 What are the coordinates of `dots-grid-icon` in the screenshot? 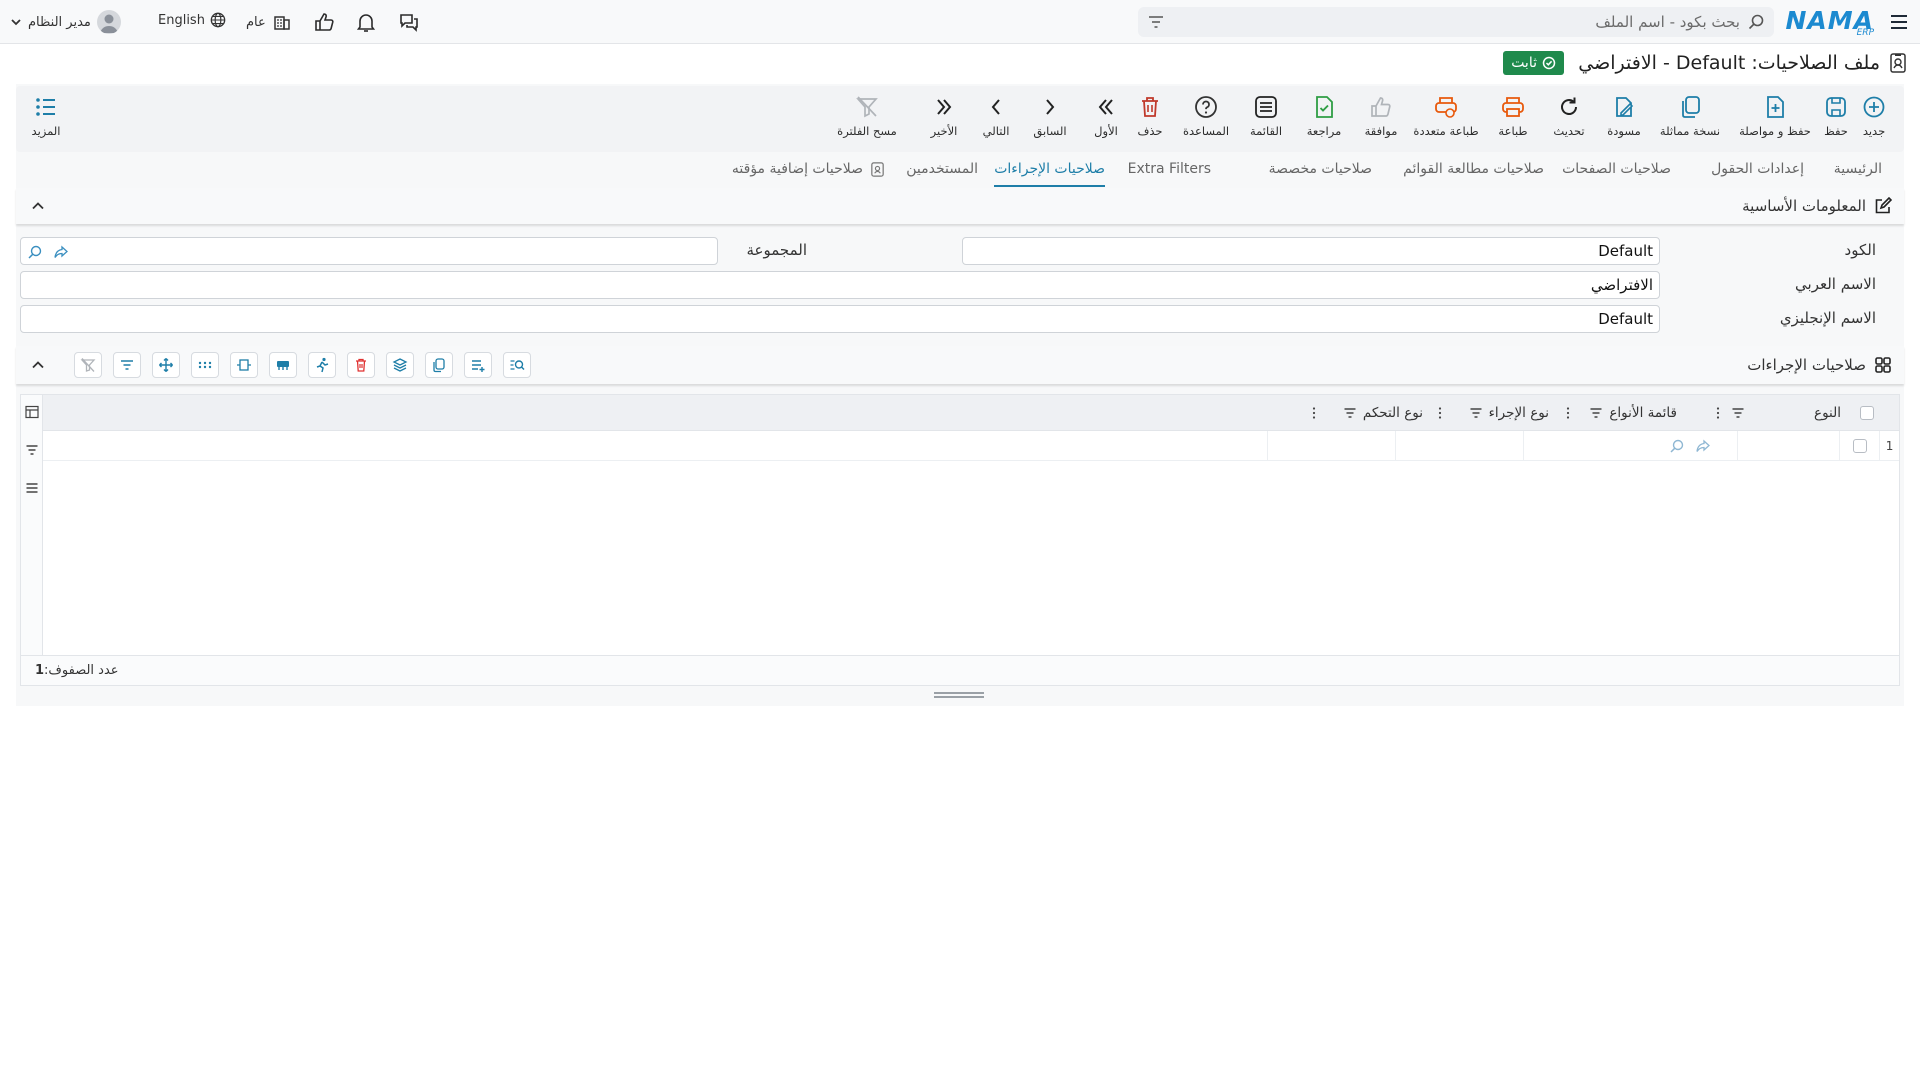 It's located at (205, 365).